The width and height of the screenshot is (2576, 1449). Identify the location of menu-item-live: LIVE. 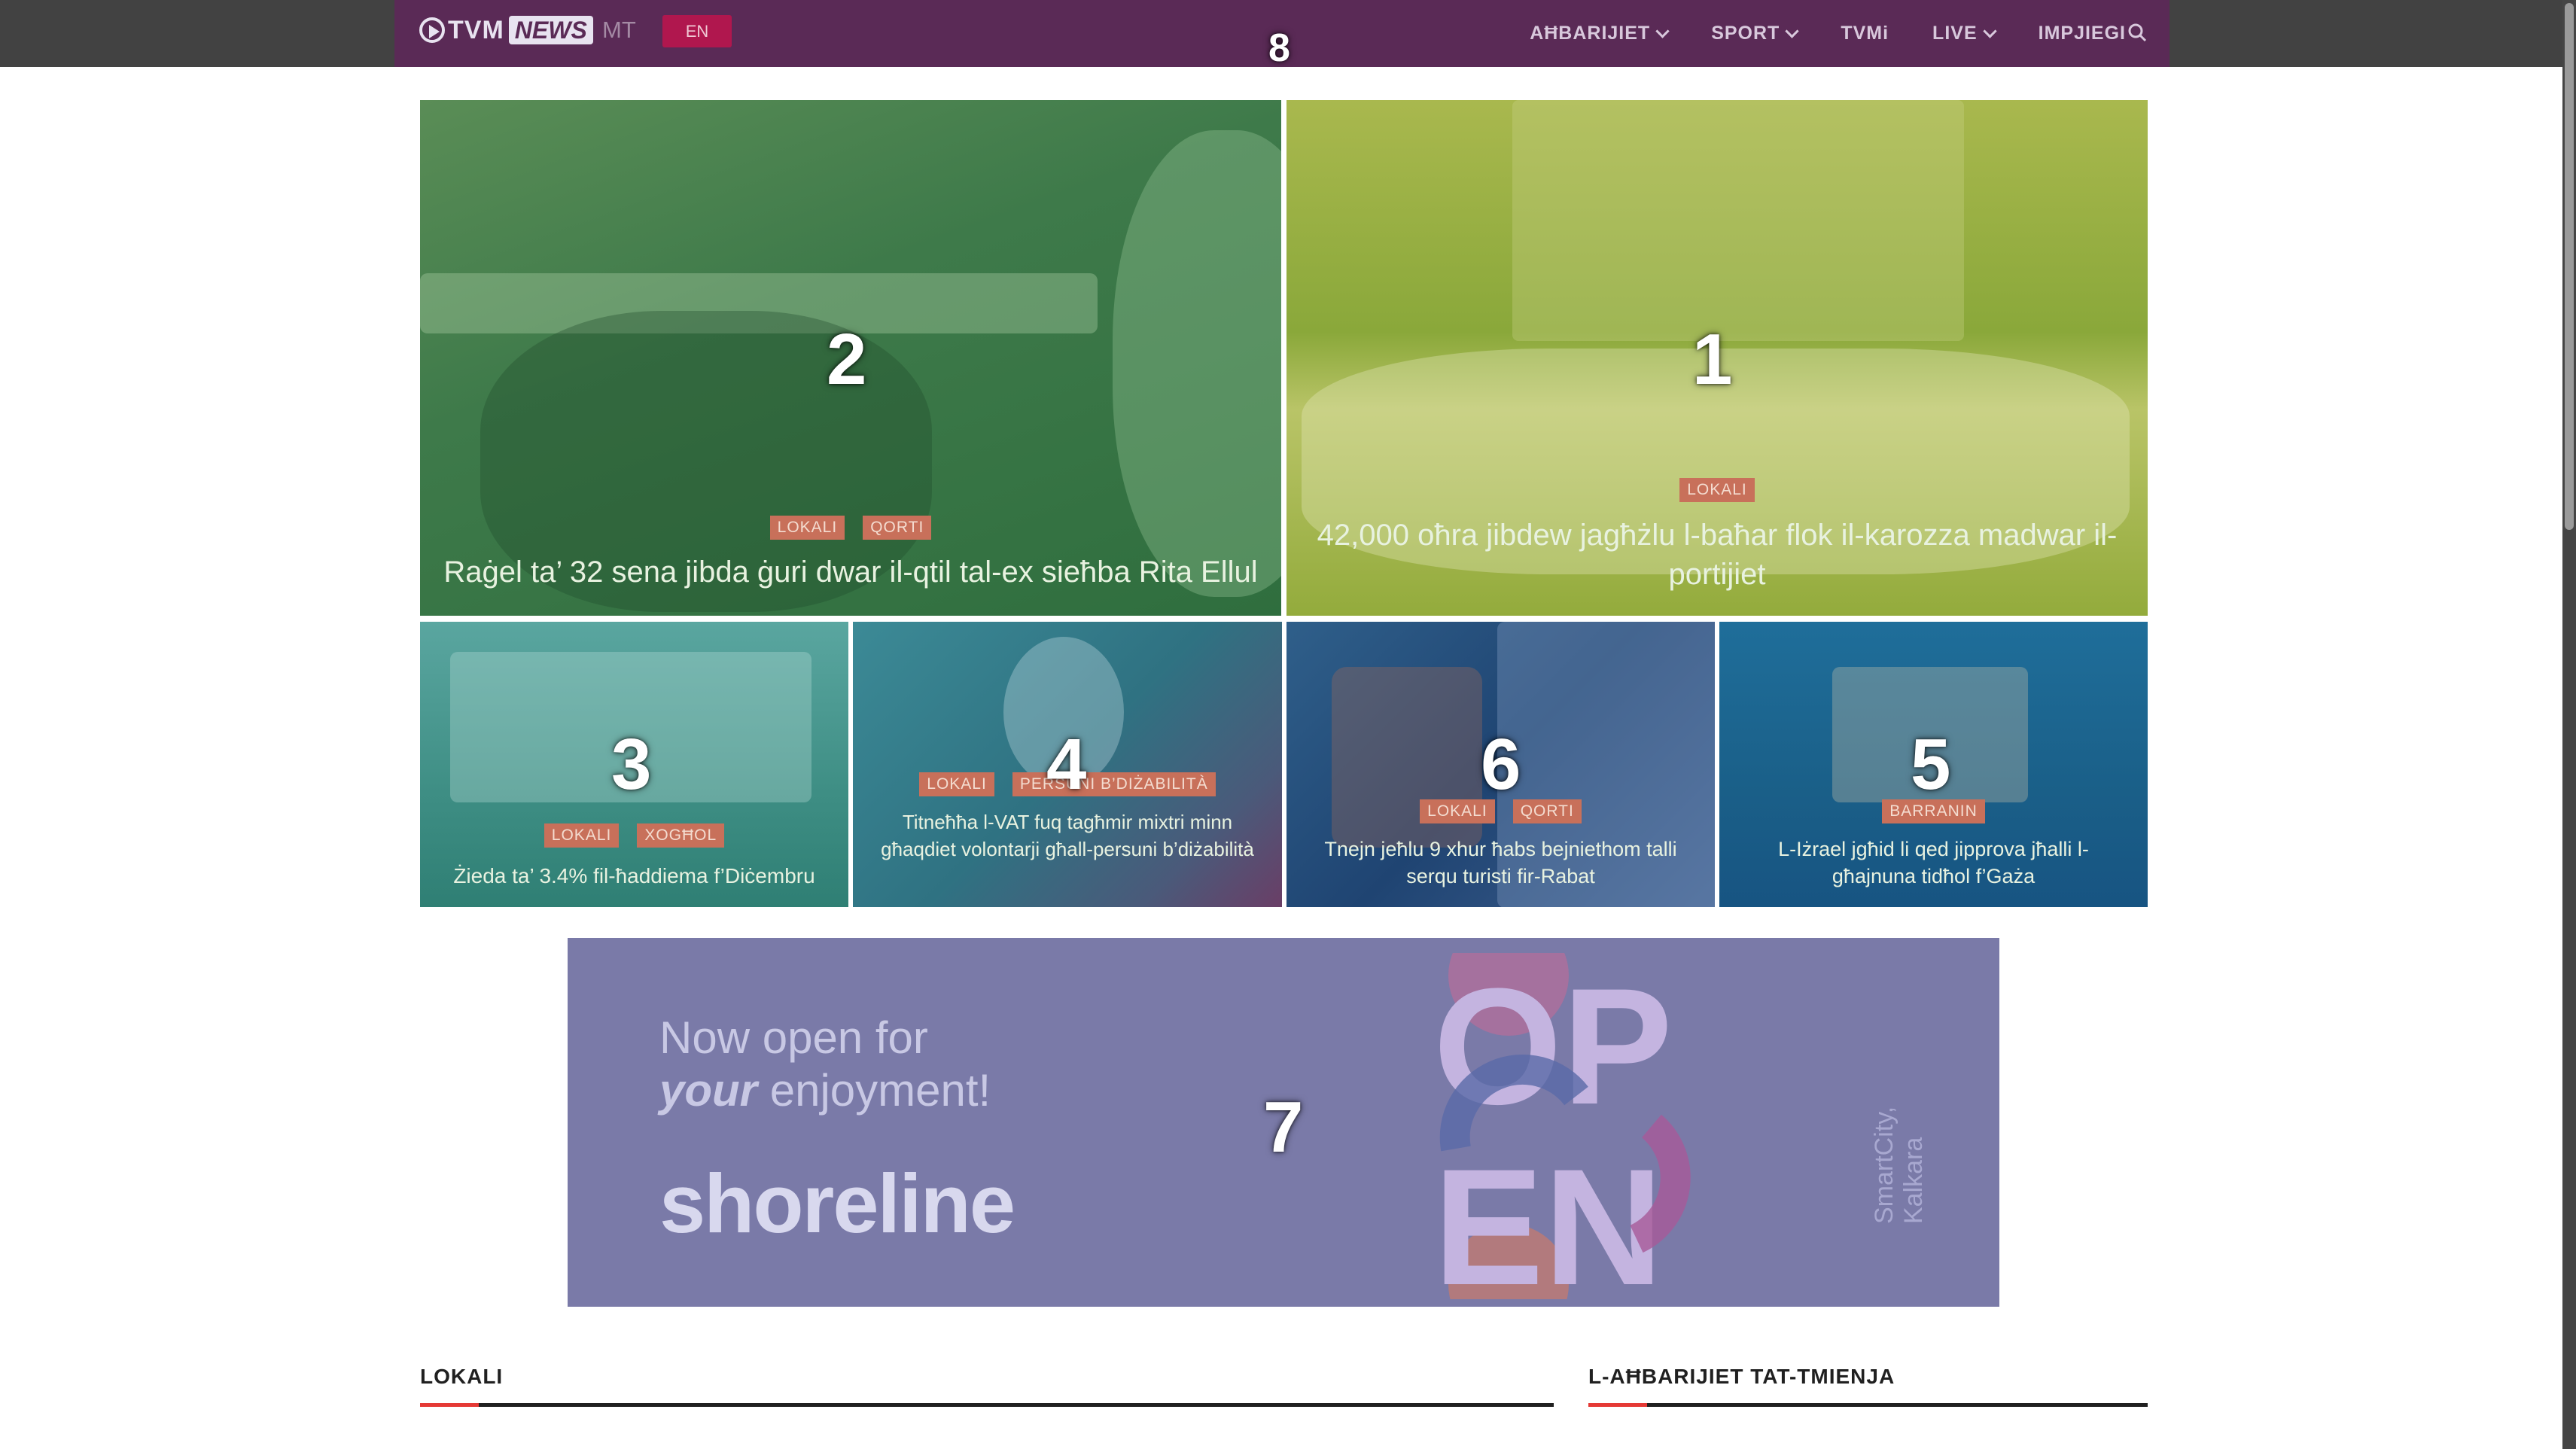
(1965, 33).